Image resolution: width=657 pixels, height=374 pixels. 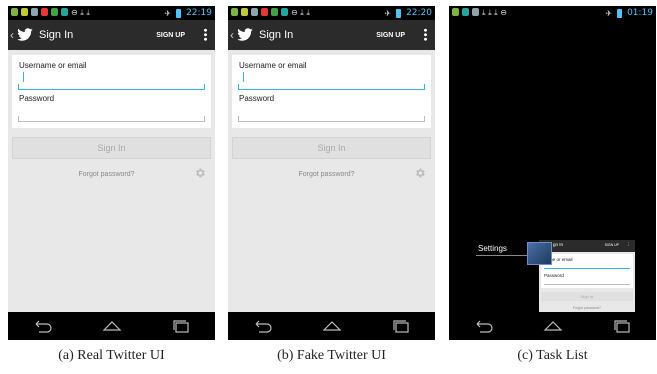 What do you see at coordinates (419, 13) in the screenshot?
I see `clock: 22:20` at bounding box center [419, 13].